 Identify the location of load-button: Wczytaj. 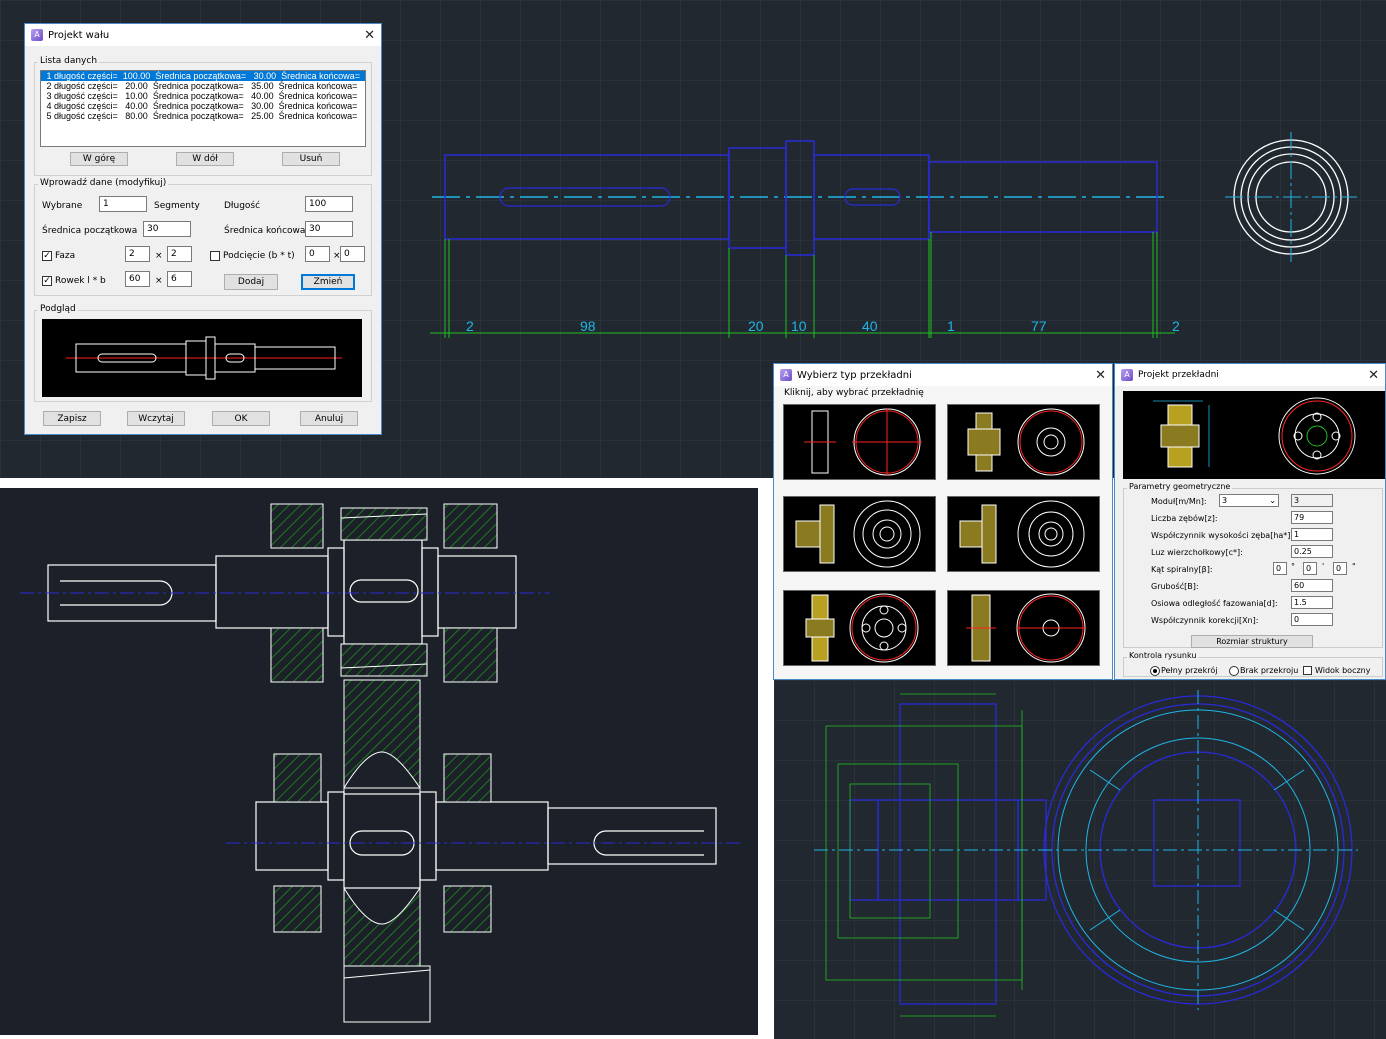
(156, 418).